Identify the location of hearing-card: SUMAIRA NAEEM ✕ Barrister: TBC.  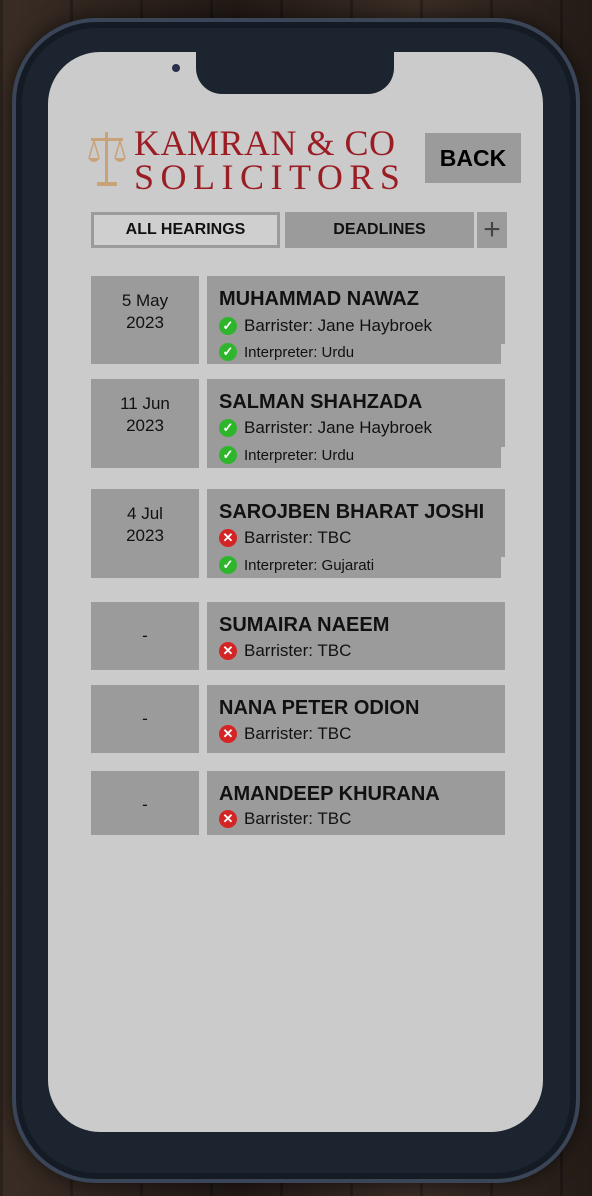
(356, 636).